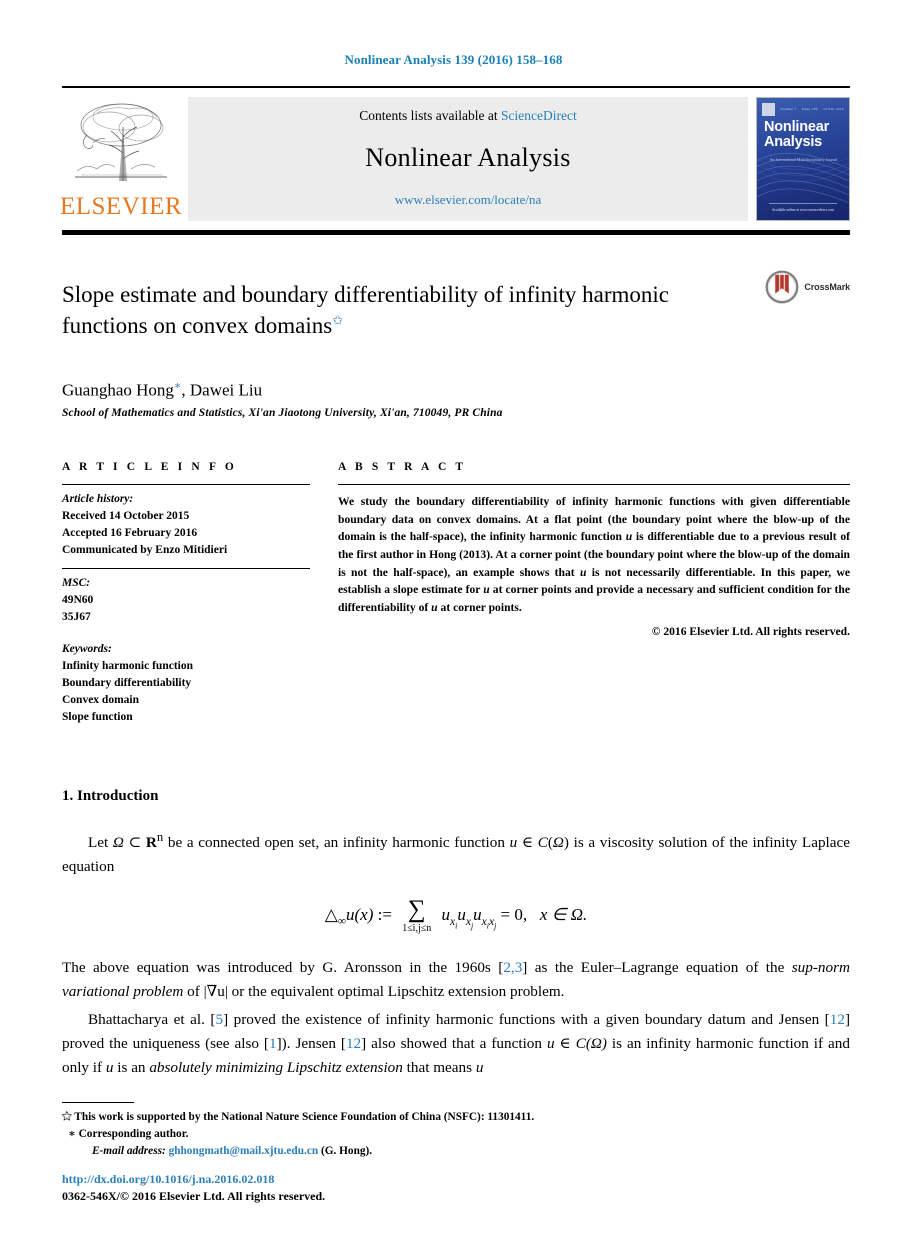 The width and height of the screenshot is (907, 1238). Describe the element at coordinates (338, 320) in the screenshot. I see `title-footnote-mark: ✩` at that location.